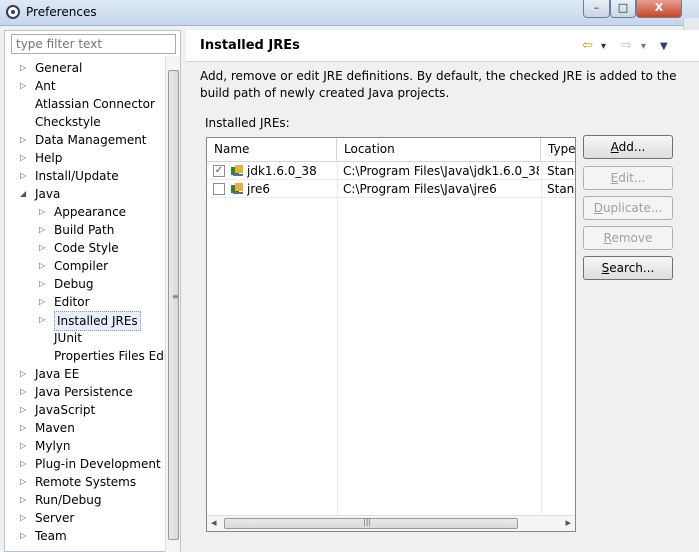 The width and height of the screenshot is (699, 552). What do you see at coordinates (626, 45) in the screenshot?
I see `forward-arrow-icon: ⇨` at bounding box center [626, 45].